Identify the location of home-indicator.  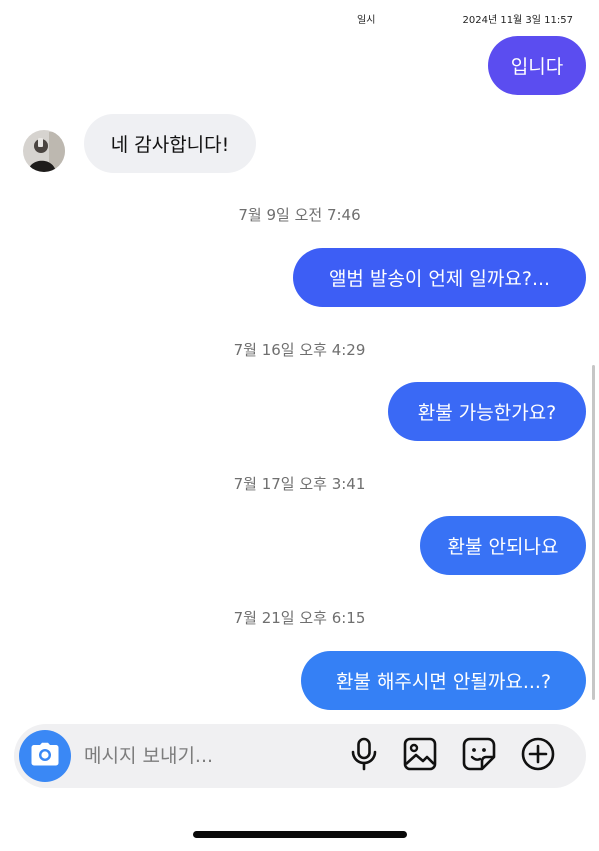
(300, 834).